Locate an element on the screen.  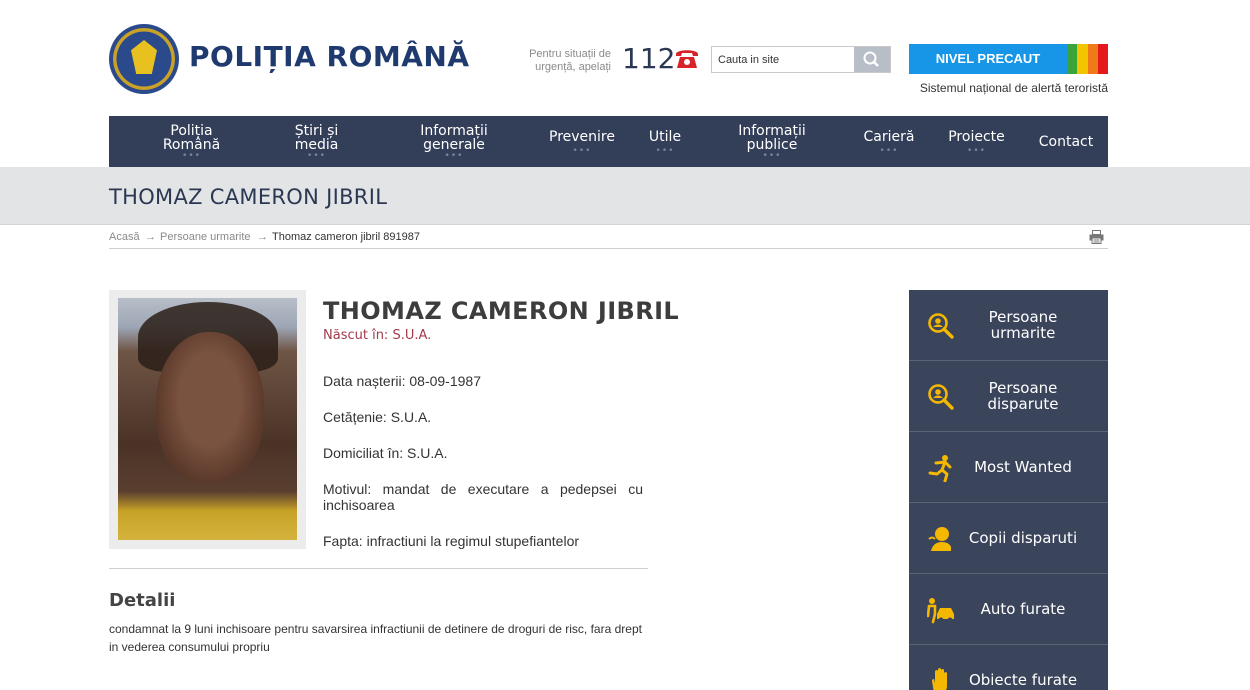
person-photo is located at coordinates (207, 419).